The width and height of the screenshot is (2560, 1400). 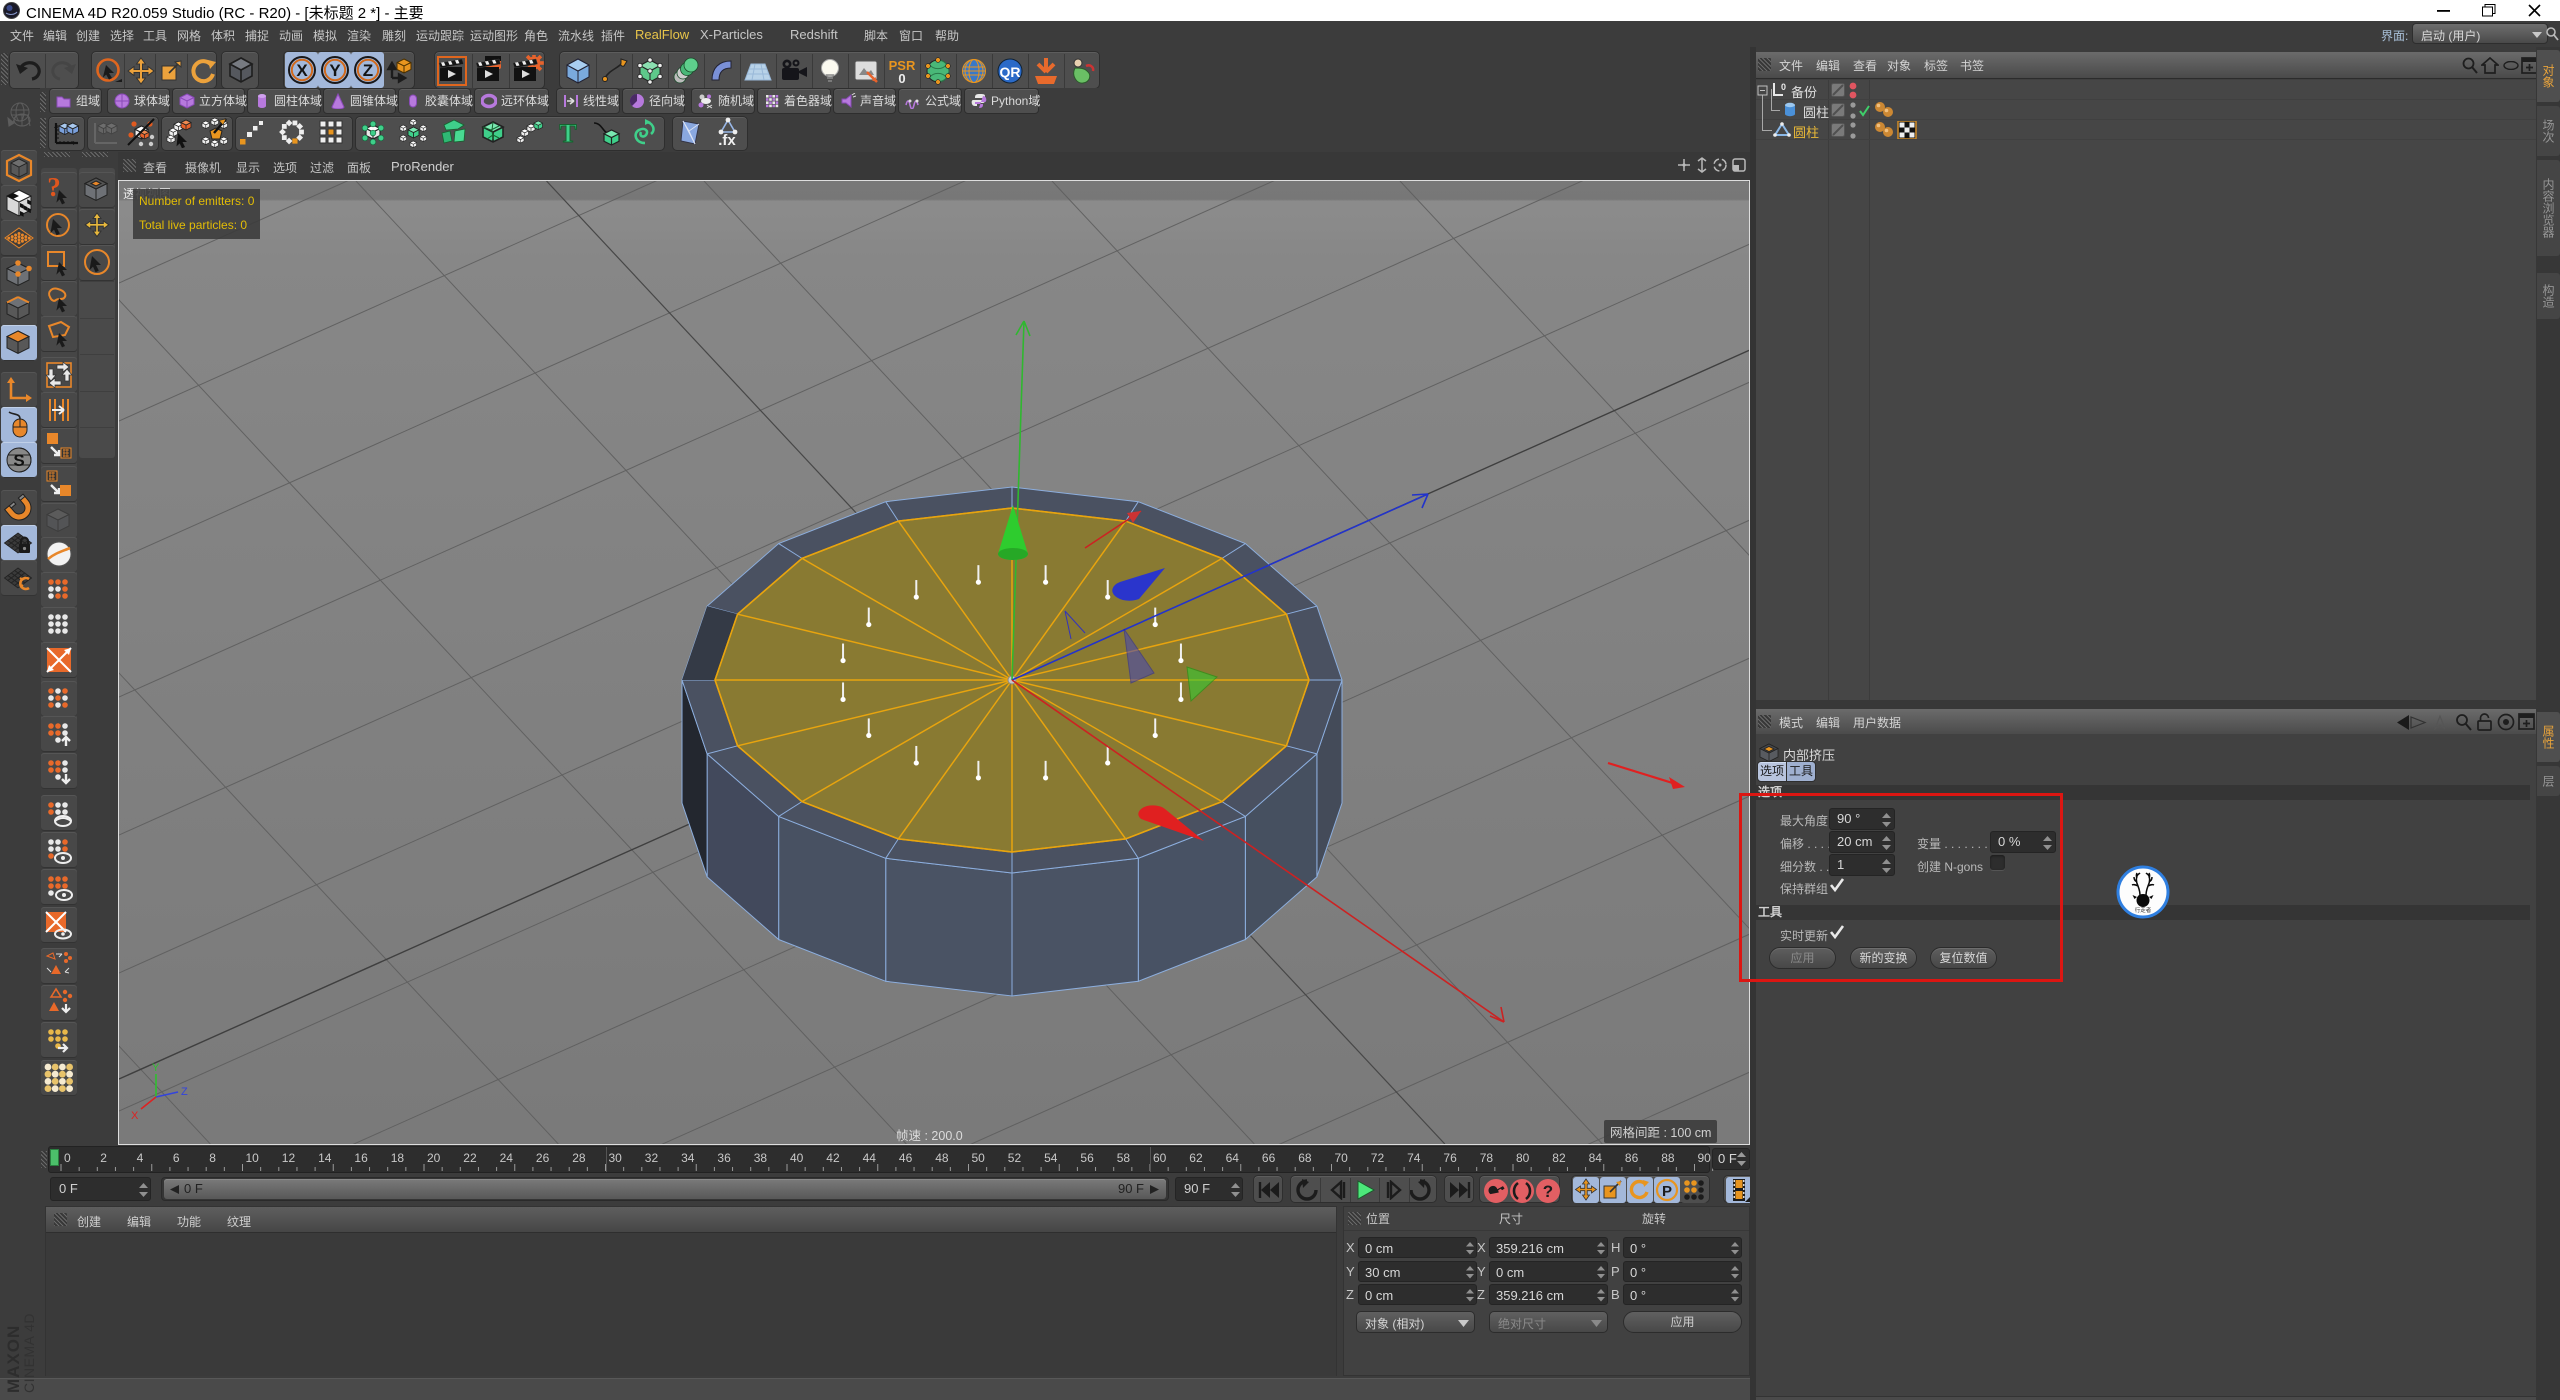 What do you see at coordinates (901, 78) in the screenshot?
I see `svg-text: 0` at bounding box center [901, 78].